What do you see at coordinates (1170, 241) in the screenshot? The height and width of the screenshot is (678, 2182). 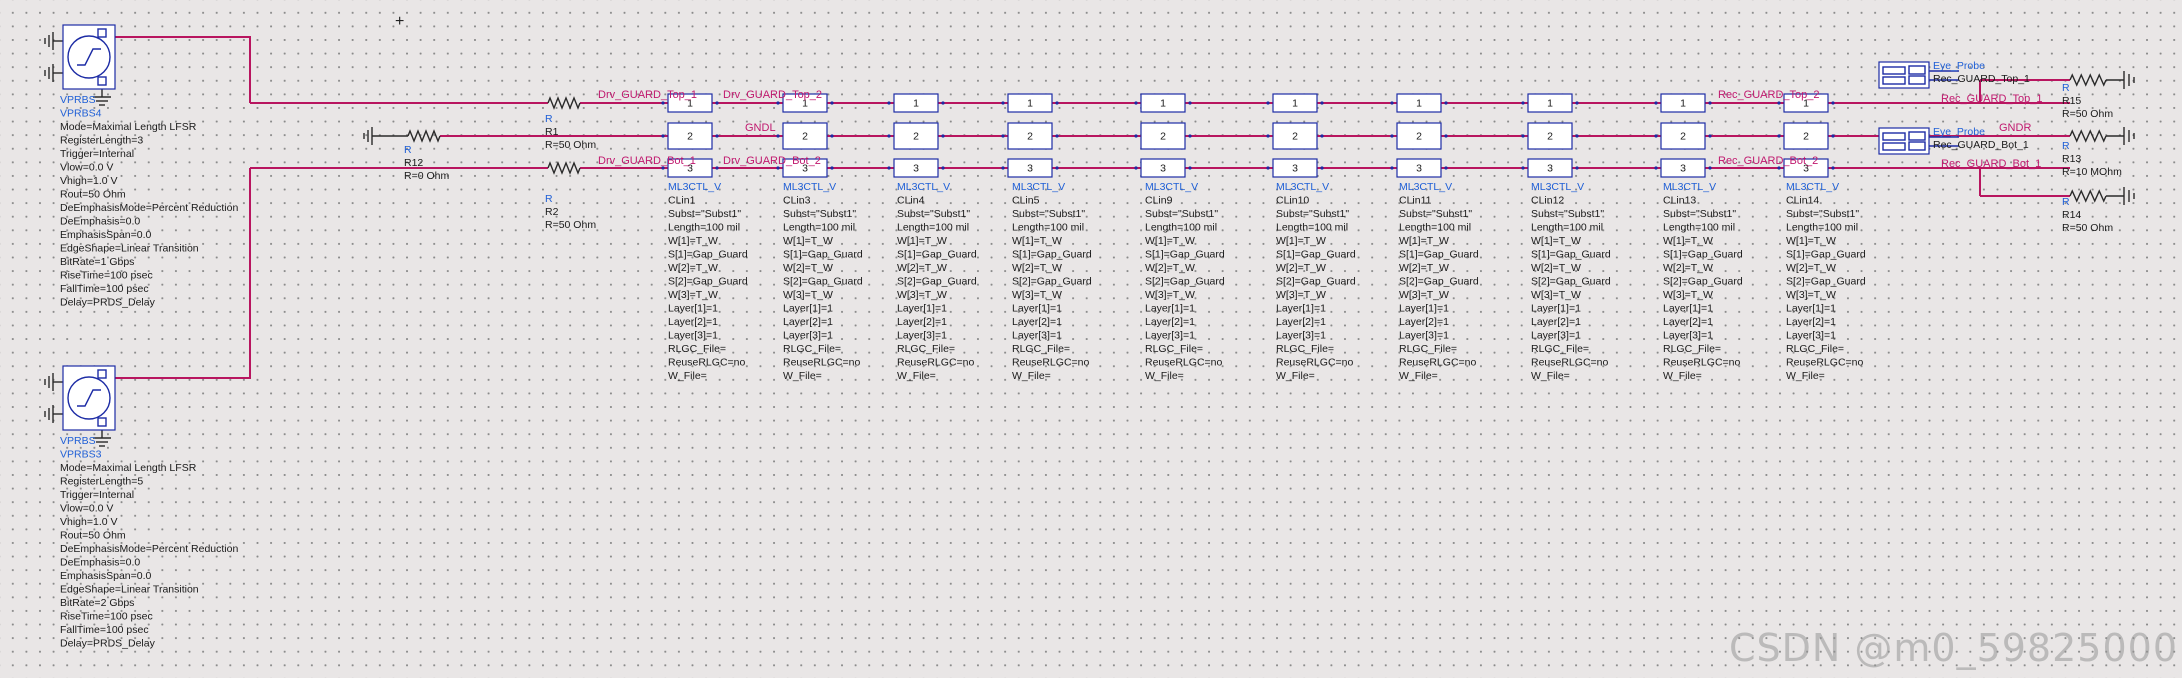 I see `line-param: W[1]=T_W` at bounding box center [1170, 241].